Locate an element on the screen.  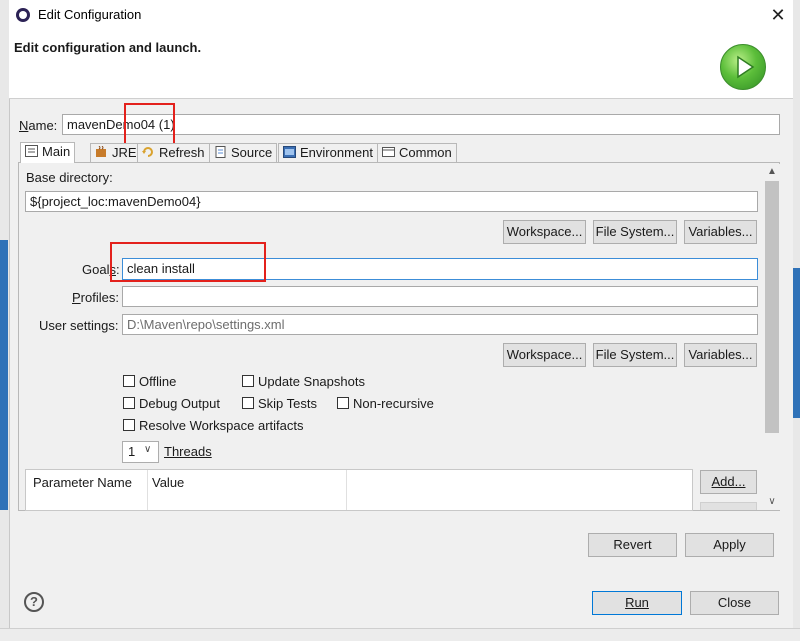
run-button-label: Run is located at coordinates (637, 602).